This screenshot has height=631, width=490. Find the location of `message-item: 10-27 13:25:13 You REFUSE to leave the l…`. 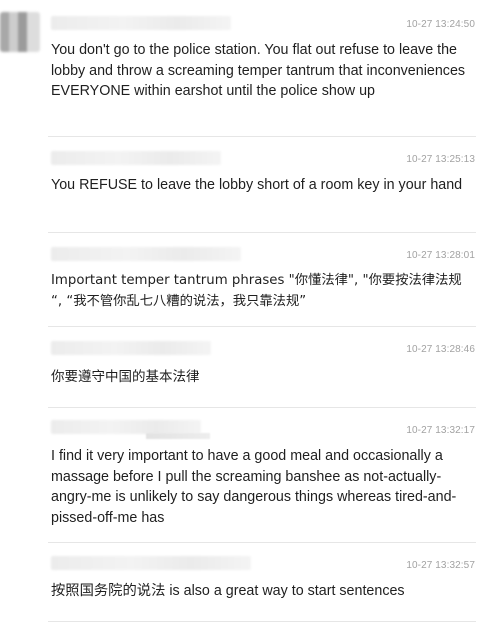

message-item: 10-27 13:25:13 You REFUSE to leave the l… is located at coordinates (262, 184).